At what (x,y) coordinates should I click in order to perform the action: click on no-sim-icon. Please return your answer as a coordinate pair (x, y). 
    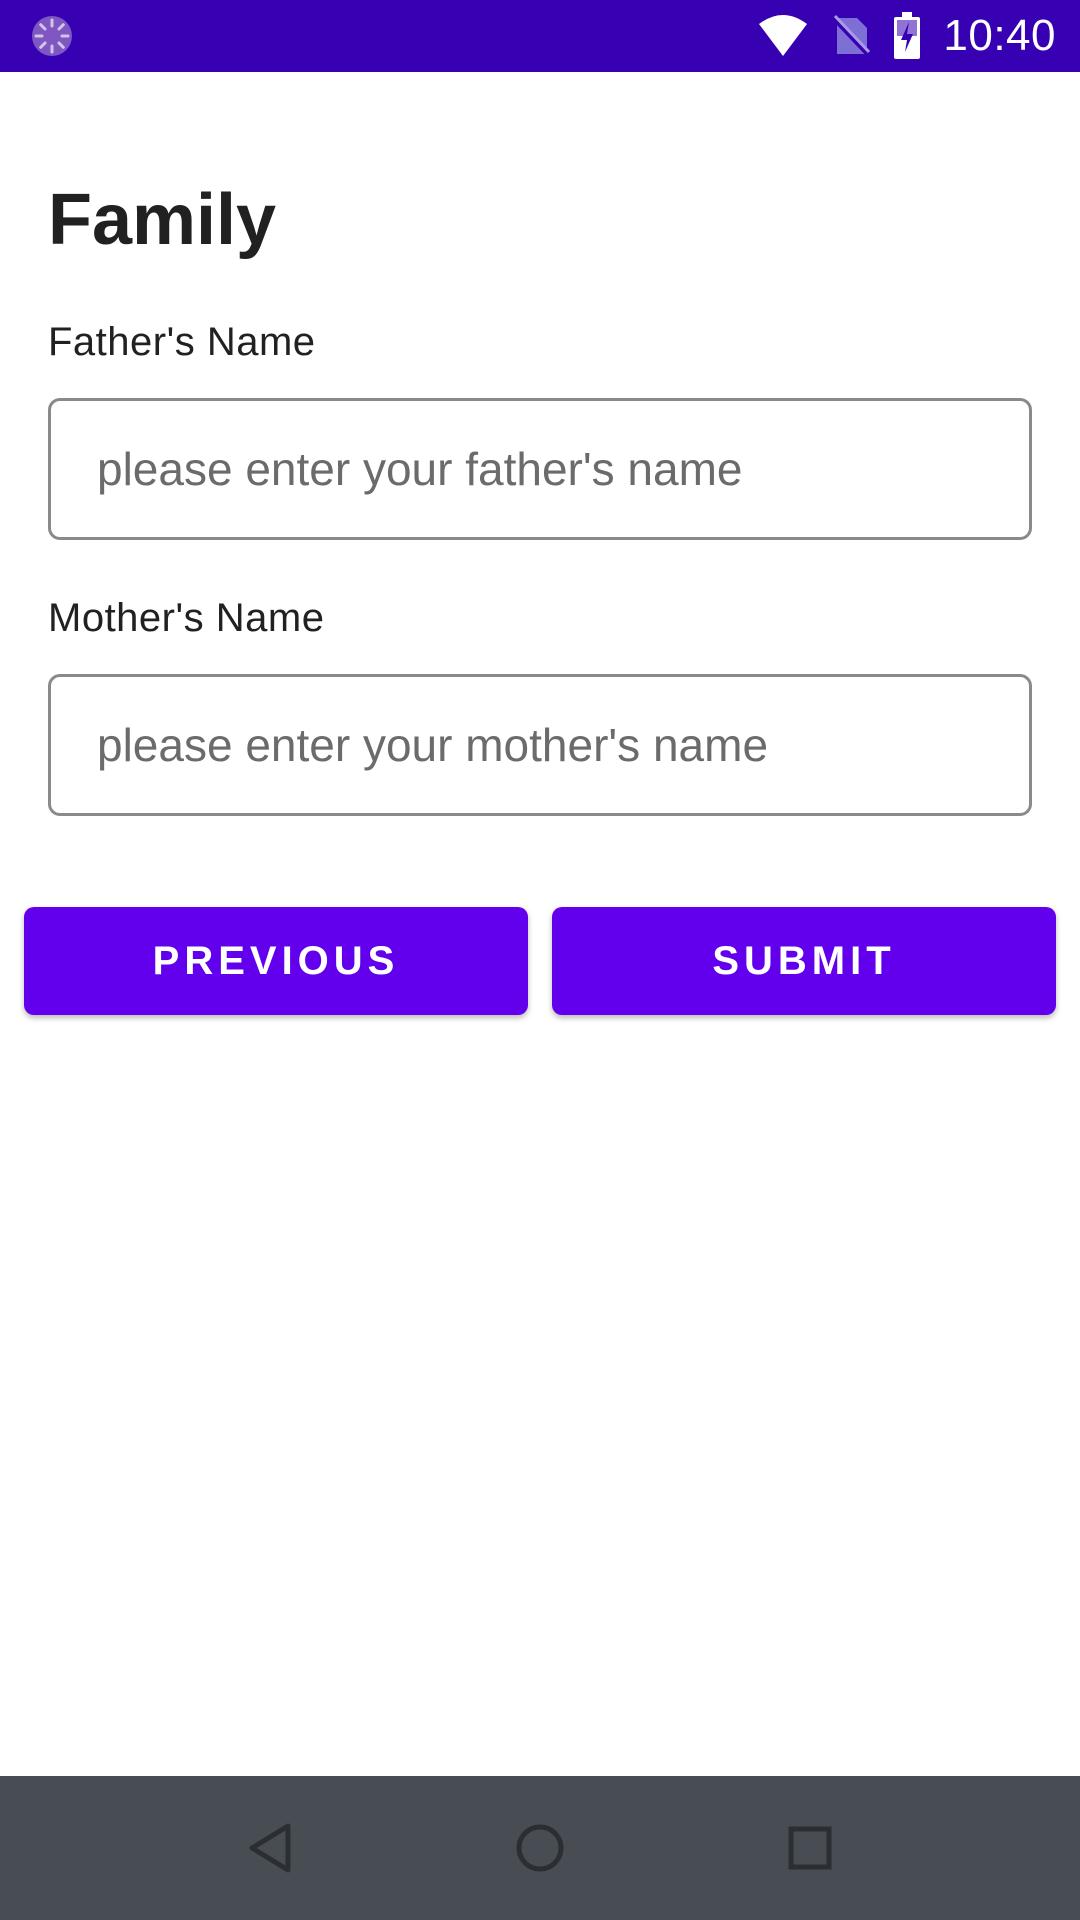
    Looking at the image, I should click on (851, 36).